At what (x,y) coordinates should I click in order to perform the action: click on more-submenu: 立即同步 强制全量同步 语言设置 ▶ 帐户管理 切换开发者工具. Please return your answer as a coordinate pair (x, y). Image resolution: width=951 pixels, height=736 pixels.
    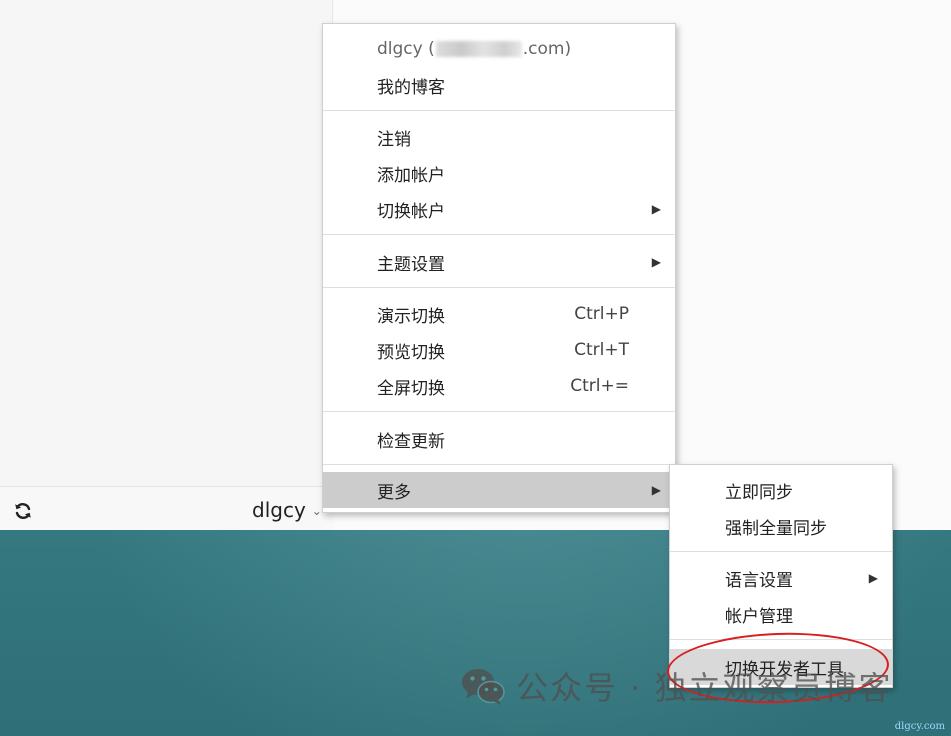
    Looking at the image, I should click on (781, 576).